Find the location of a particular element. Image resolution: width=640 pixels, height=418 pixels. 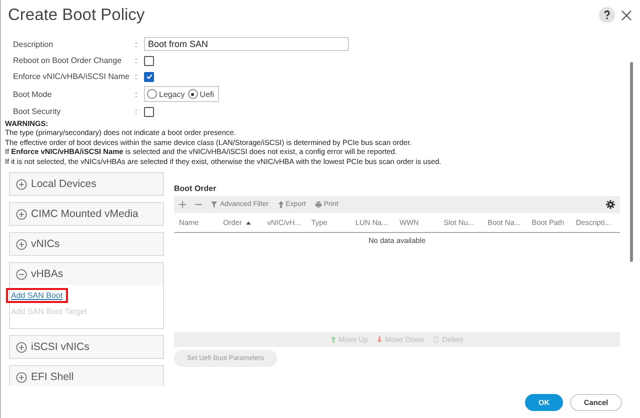

sort-ascending-icon is located at coordinates (248, 222).